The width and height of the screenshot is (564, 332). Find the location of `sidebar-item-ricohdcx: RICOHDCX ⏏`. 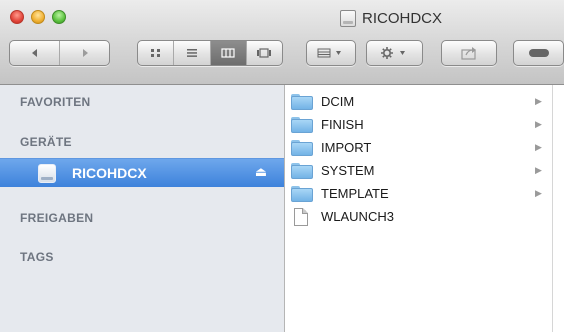

sidebar-item-ricohdcx: RICOHDCX ⏏ is located at coordinates (142, 172).